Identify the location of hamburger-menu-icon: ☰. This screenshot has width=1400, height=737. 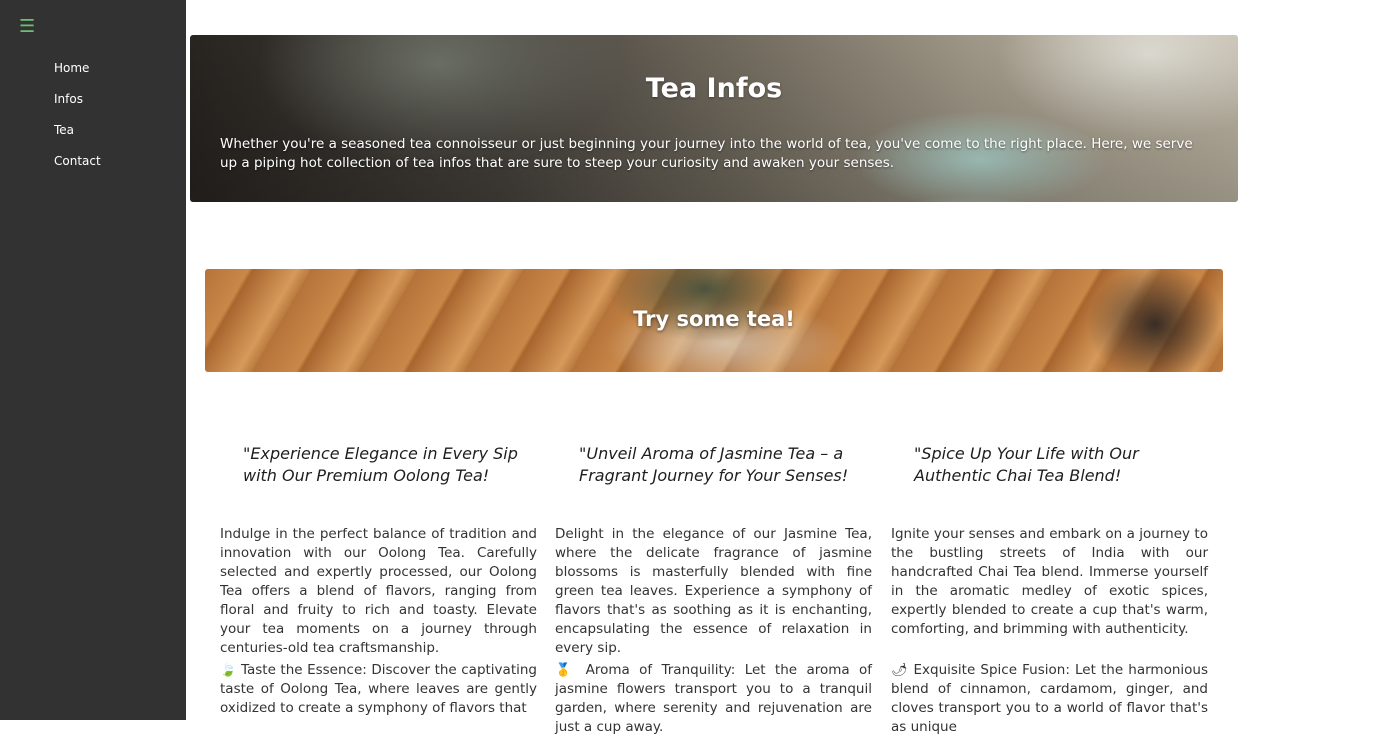
(28, 27).